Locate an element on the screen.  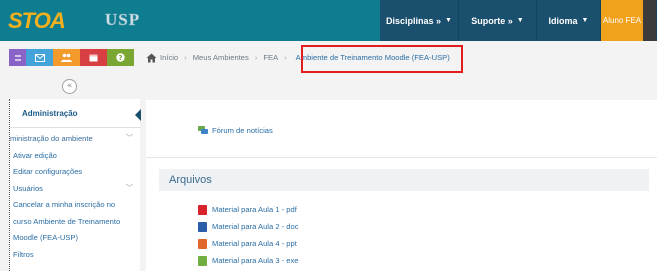
users-icon is located at coordinates (66, 57).